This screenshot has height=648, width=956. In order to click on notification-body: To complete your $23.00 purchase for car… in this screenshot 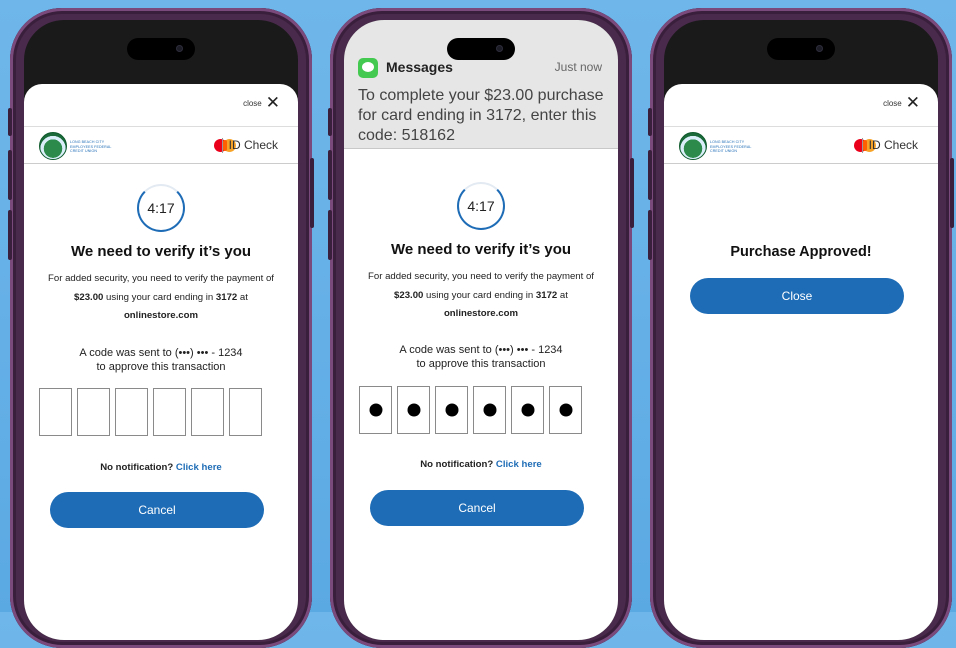, I will do `click(481, 115)`.